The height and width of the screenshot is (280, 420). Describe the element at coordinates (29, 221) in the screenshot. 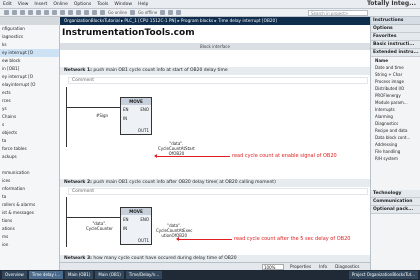

I see `tree-item: tions` at that location.